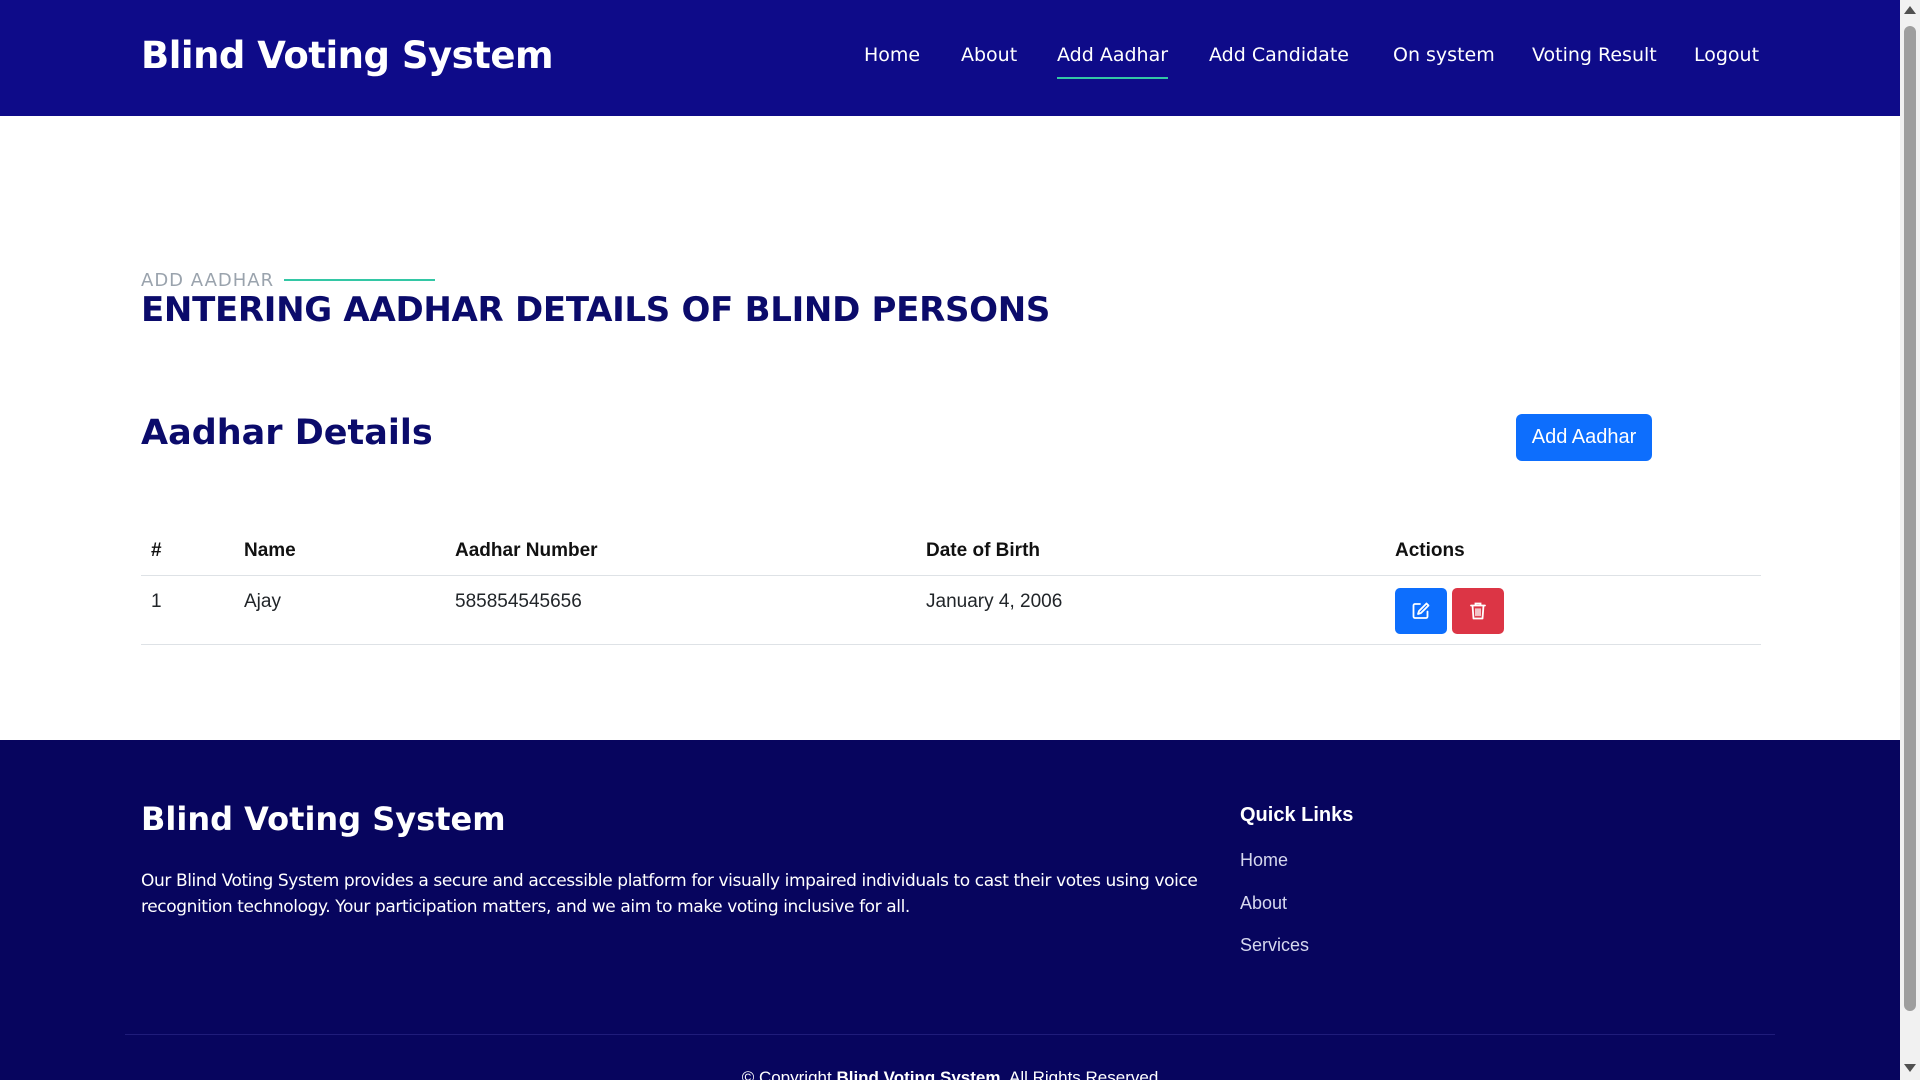 This screenshot has width=1920, height=1080. Describe the element at coordinates (786, 1074) in the screenshot. I see `copyright-prefix: © Copyright` at that location.